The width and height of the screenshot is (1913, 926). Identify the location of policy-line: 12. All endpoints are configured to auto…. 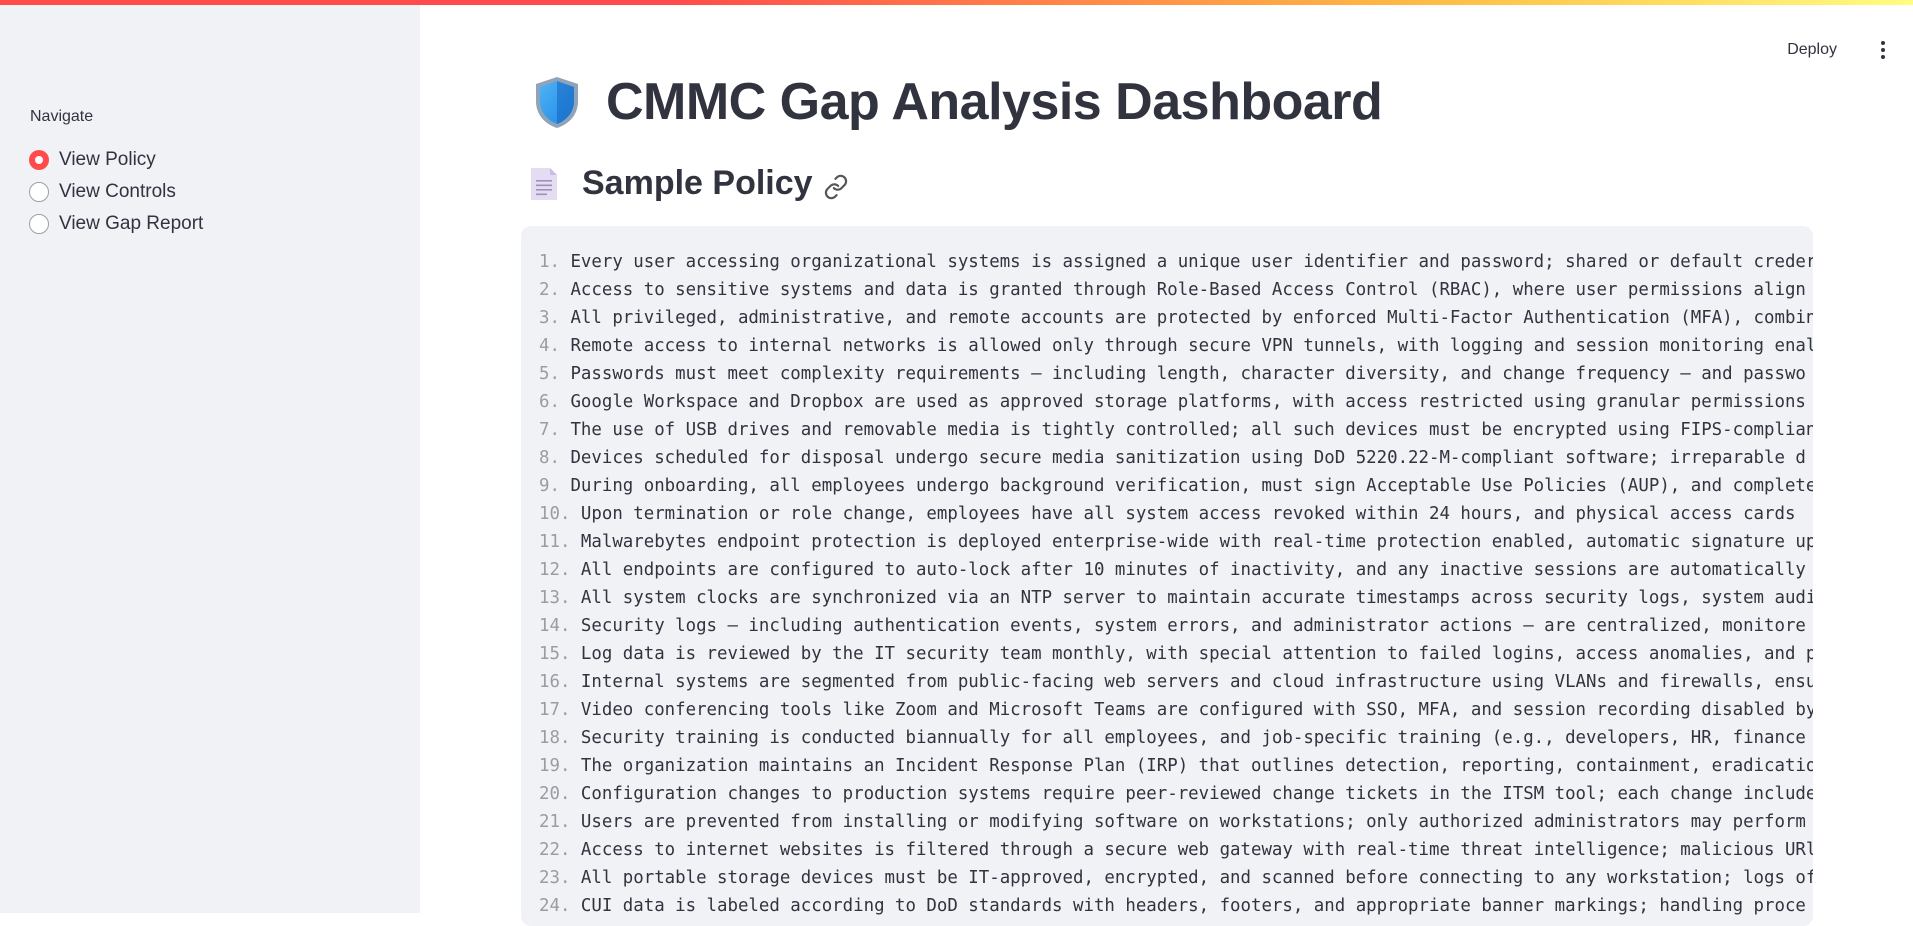
(1176, 570).